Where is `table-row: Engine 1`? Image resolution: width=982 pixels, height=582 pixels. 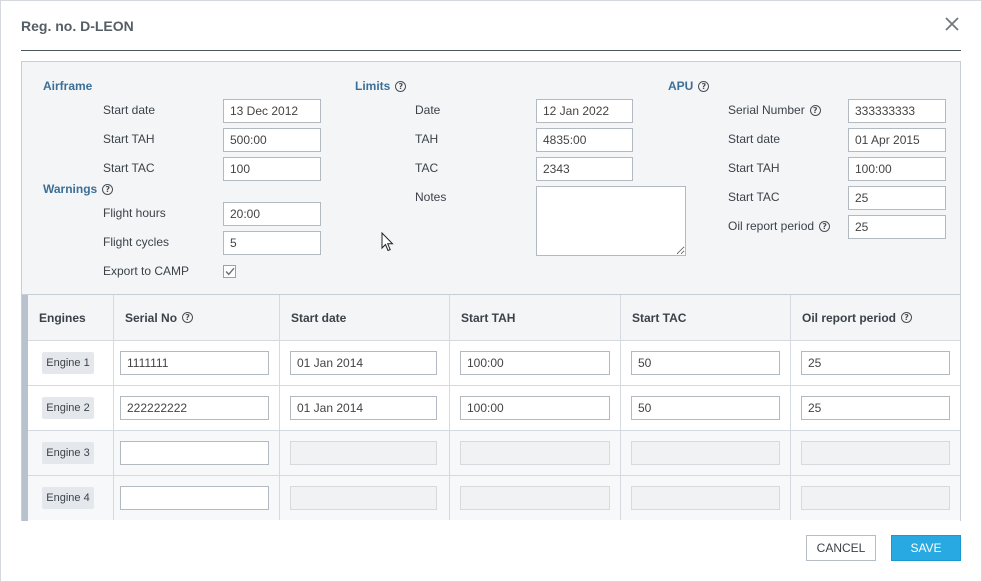
table-row: Engine 1 is located at coordinates (494, 363).